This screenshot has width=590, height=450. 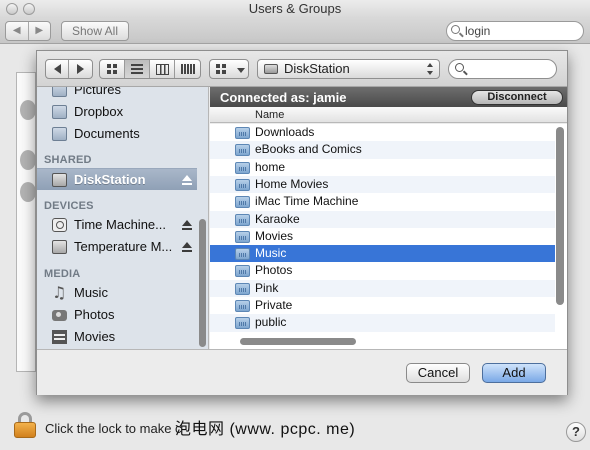 What do you see at coordinates (517, 97) in the screenshot?
I see `disconnect-button: Disconnect` at bounding box center [517, 97].